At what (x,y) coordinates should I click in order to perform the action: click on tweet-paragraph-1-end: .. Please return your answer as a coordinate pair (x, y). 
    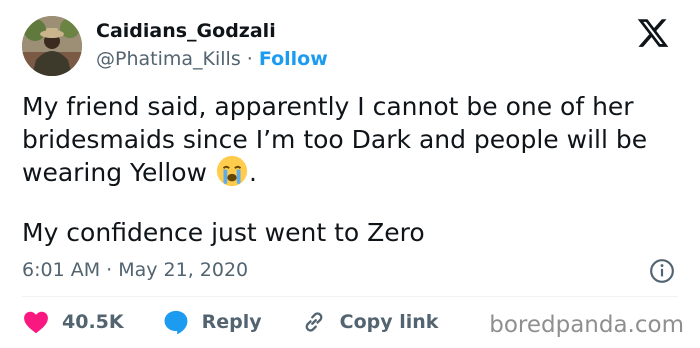
    Looking at the image, I should click on (252, 172).